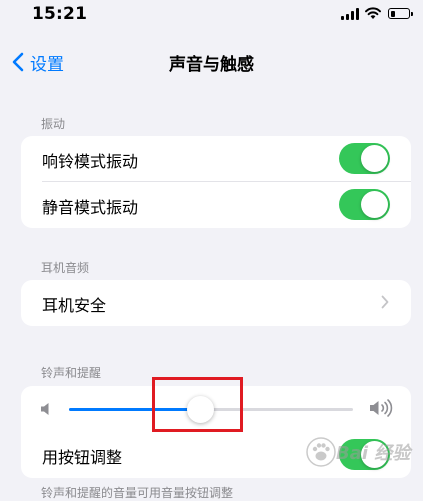 This screenshot has height=501, width=423. I want to click on headphone-safety-label: 耳机安全, so click(74, 305).